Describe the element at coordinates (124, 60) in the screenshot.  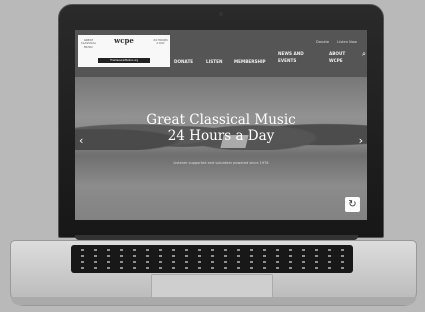
I see `logo-url-bar: TheClassicalStation.org` at that location.